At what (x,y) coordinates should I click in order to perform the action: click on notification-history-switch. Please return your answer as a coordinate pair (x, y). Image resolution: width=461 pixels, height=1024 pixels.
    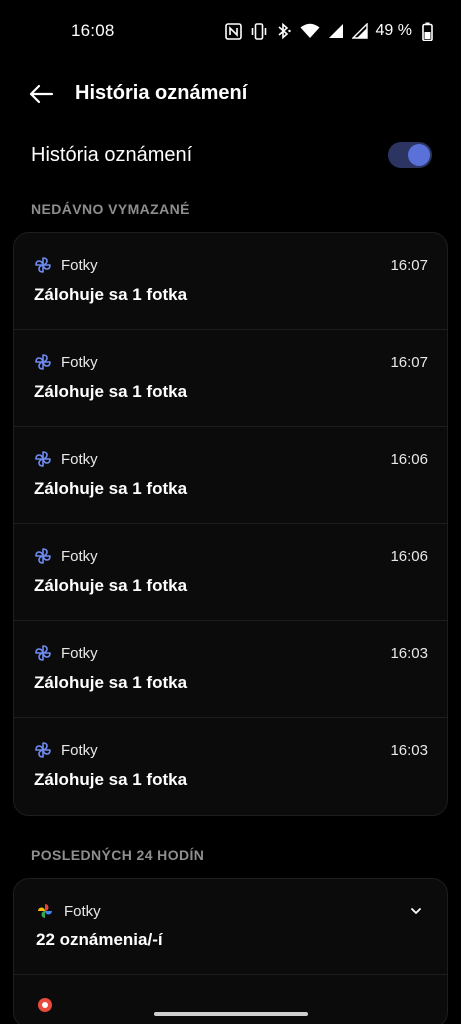
    Looking at the image, I should click on (410, 155).